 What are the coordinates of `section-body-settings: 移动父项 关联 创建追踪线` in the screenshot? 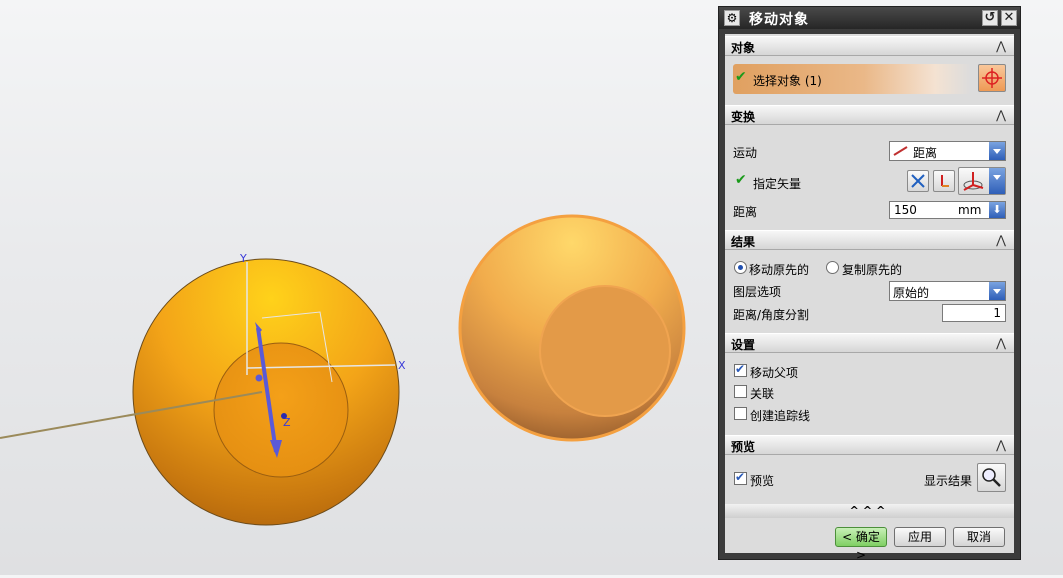 It's located at (869, 392).